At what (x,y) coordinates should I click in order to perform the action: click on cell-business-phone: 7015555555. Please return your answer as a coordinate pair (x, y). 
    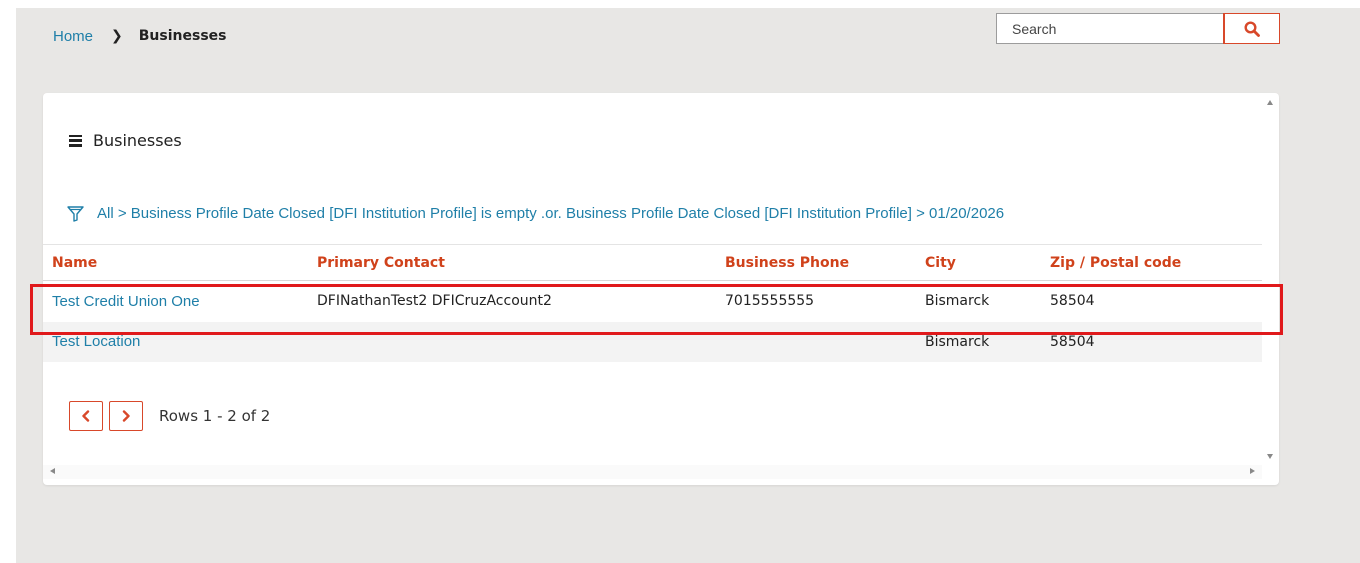
    Looking at the image, I should click on (770, 301).